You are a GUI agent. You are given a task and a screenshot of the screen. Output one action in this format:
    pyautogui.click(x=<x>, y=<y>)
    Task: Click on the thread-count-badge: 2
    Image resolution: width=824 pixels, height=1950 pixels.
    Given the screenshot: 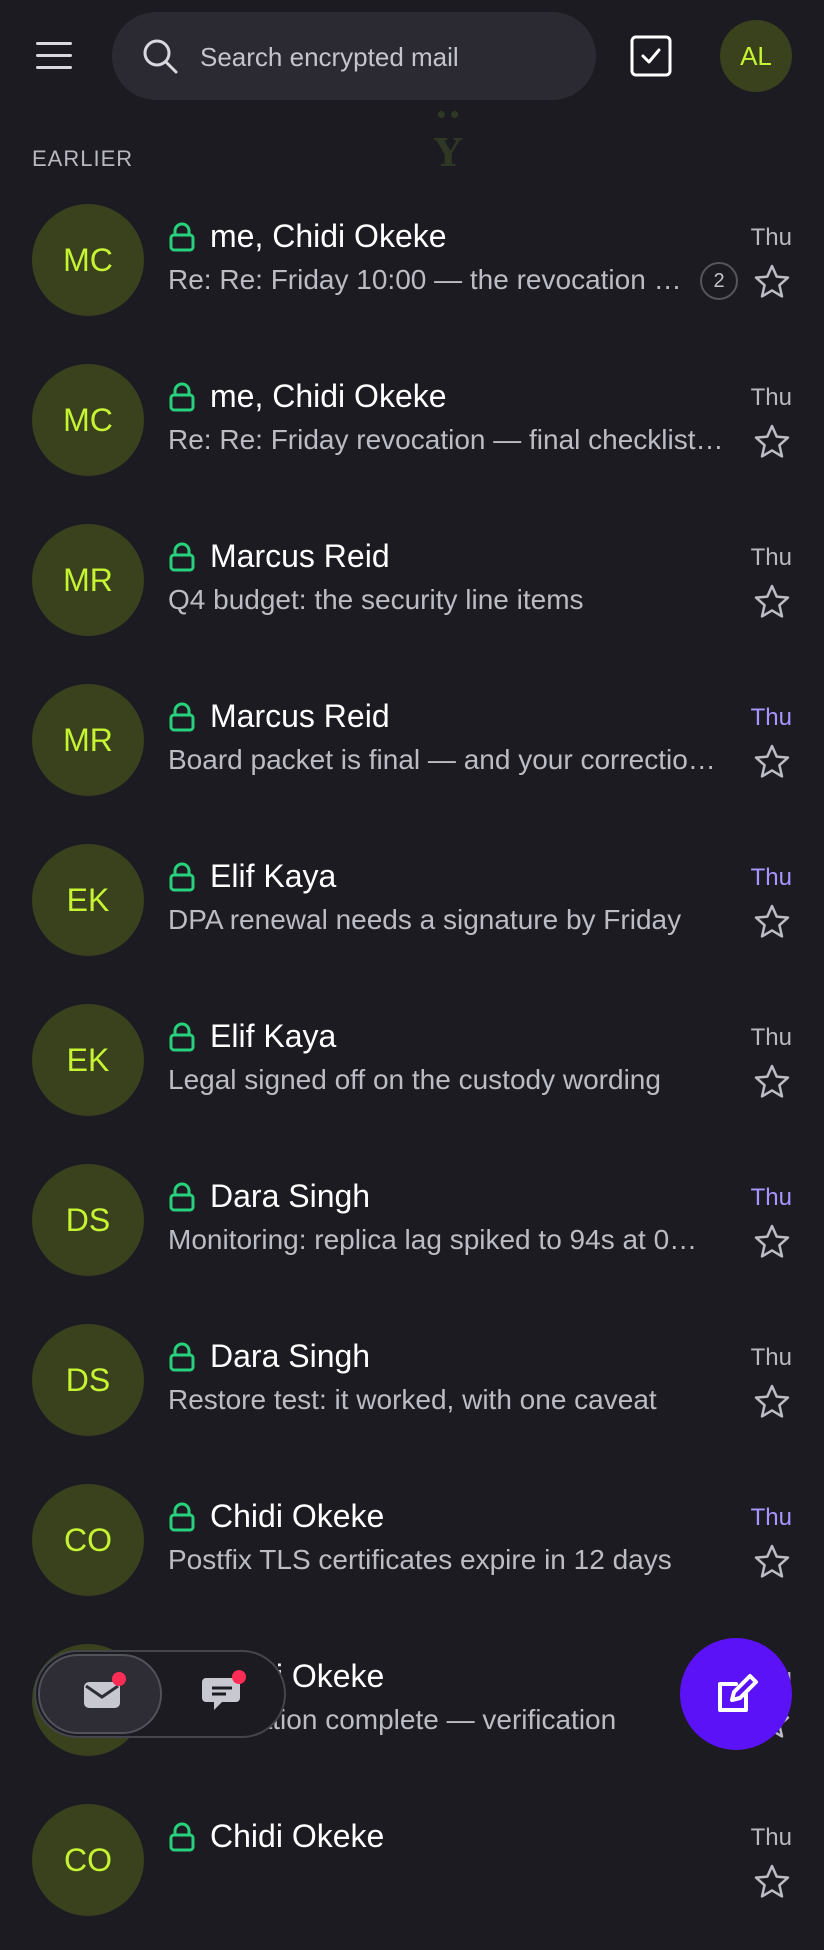 What is the action you would take?
    pyautogui.click(x=719, y=281)
    